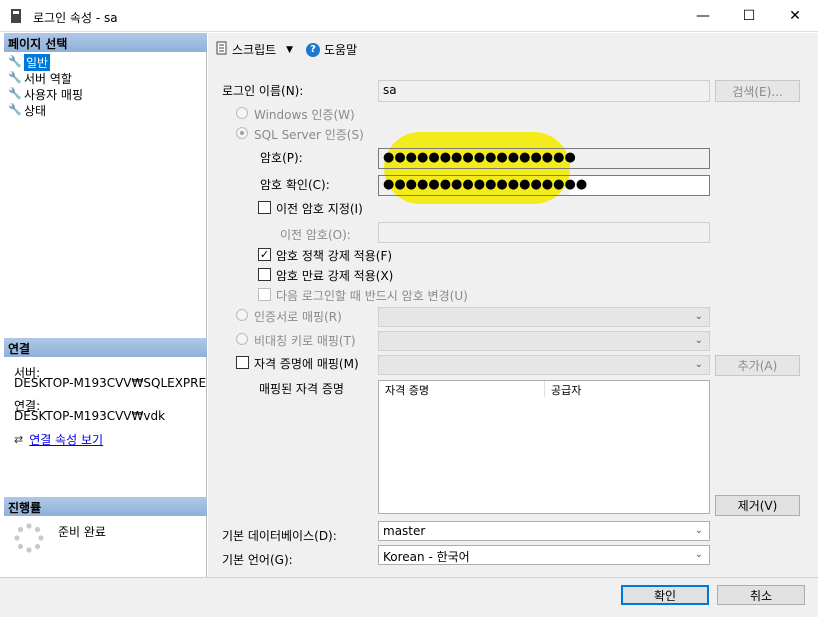 The image size is (818, 617). I want to click on page-status-label: 상태, so click(35, 110).